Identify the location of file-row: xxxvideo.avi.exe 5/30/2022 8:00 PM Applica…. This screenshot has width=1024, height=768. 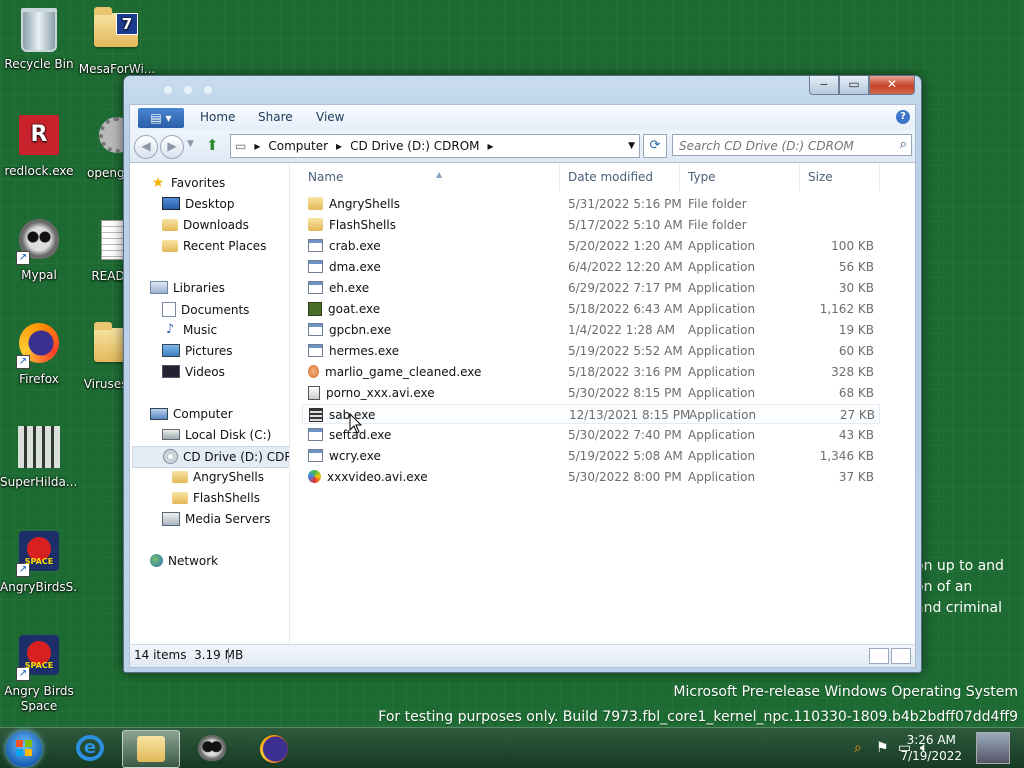
(591, 477).